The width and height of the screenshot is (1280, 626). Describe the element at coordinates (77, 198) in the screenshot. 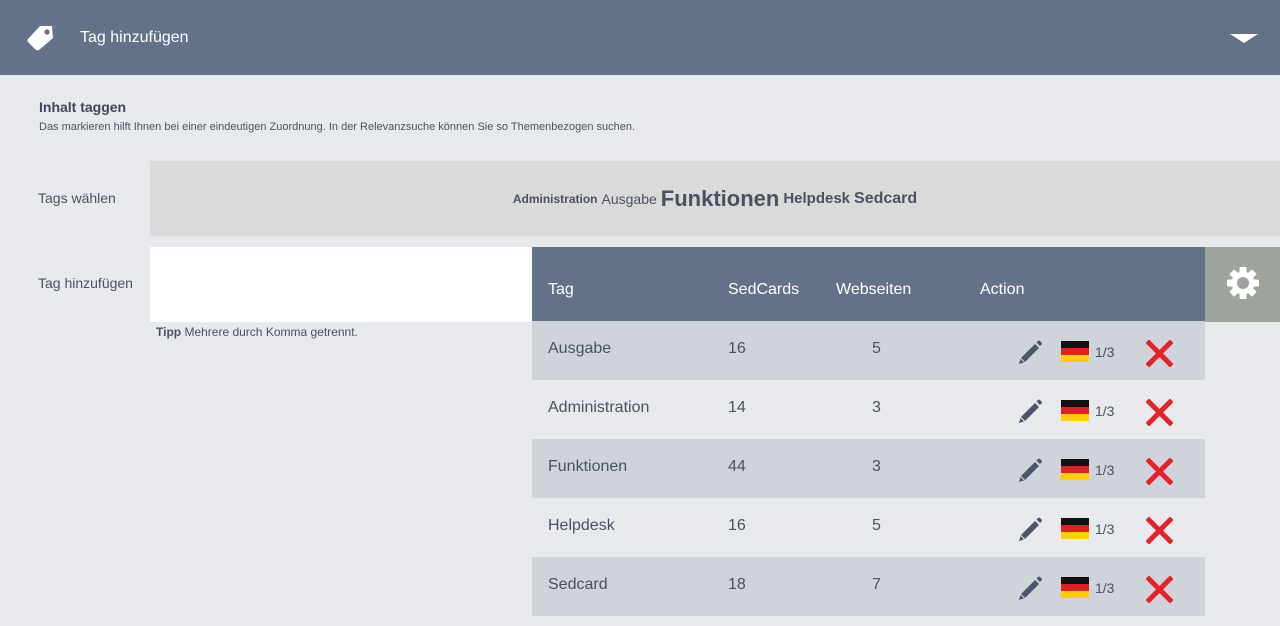

I see `choose-tags-label: Tags wählen` at that location.